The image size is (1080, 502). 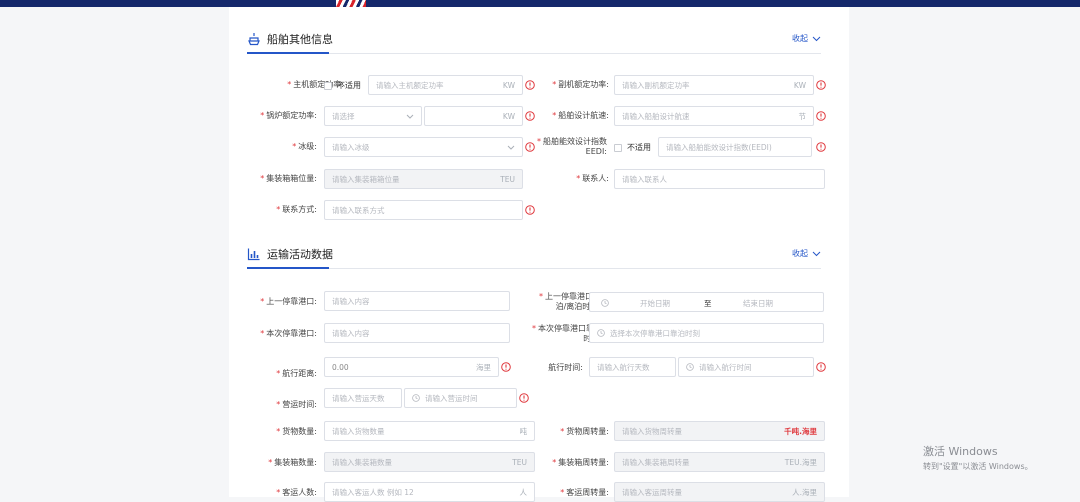 What do you see at coordinates (423, 210) in the screenshot?
I see `contact-info-input: 请输入联系方式` at bounding box center [423, 210].